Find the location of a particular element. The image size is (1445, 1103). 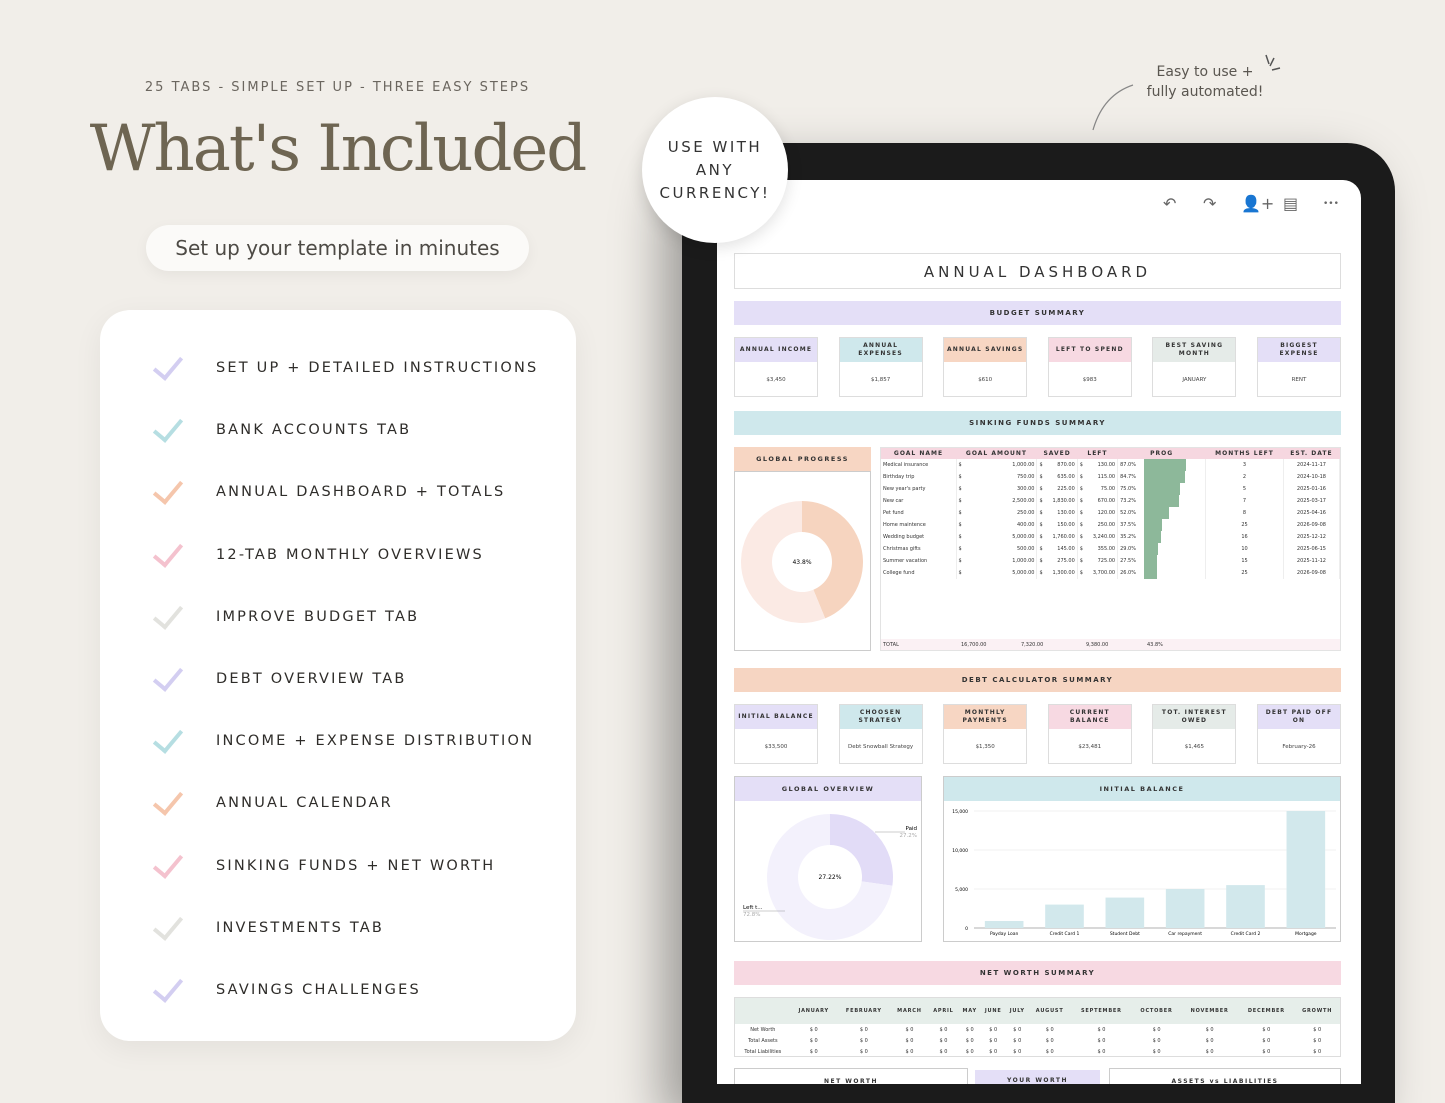

amount-cell: $1,760.00 is located at coordinates (1057, 537).